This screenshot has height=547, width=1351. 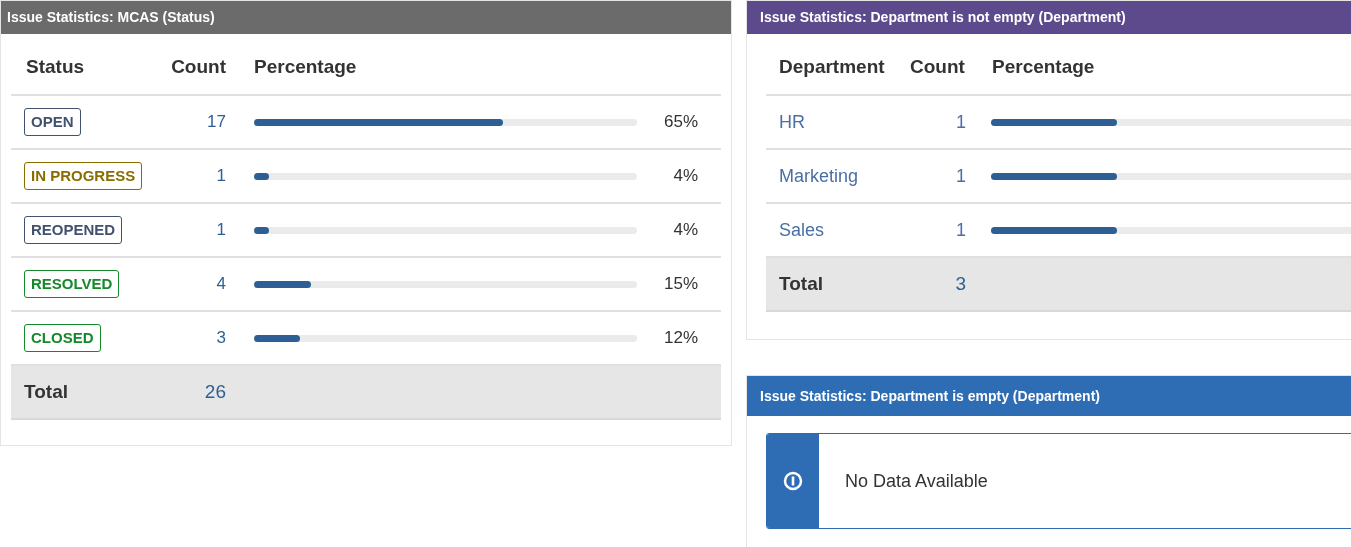 What do you see at coordinates (960, 283) in the screenshot?
I see `total-count-link: 3` at bounding box center [960, 283].